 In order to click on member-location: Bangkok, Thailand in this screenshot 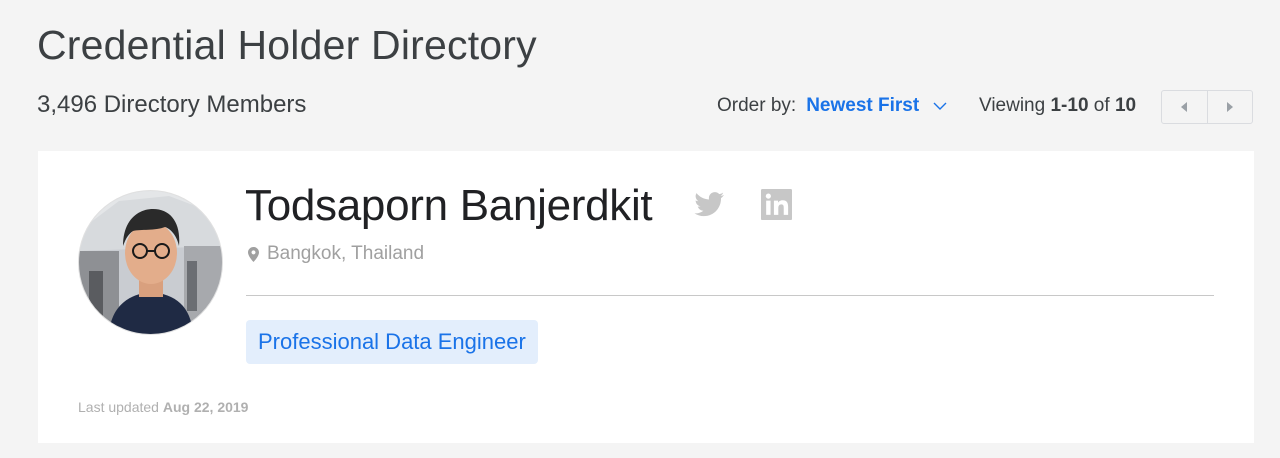, I will do `click(336, 254)`.